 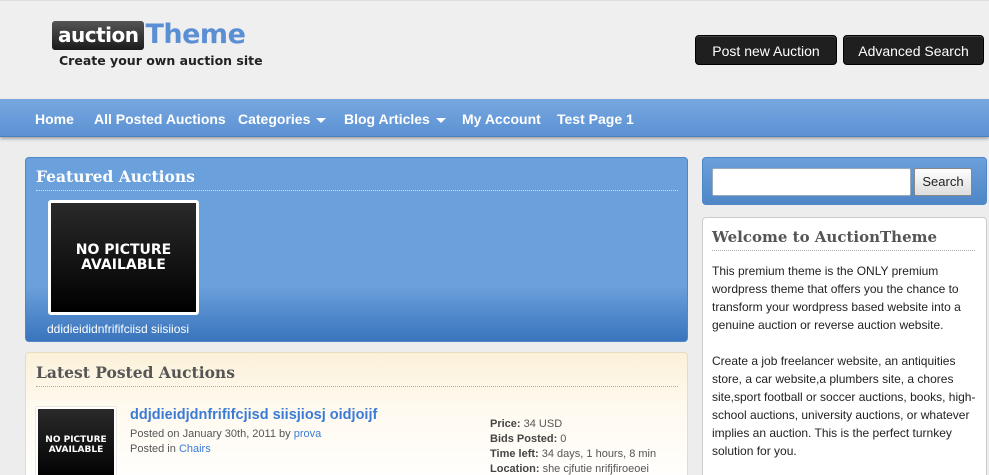 What do you see at coordinates (274, 119) in the screenshot?
I see `nav-item-label: Categories` at bounding box center [274, 119].